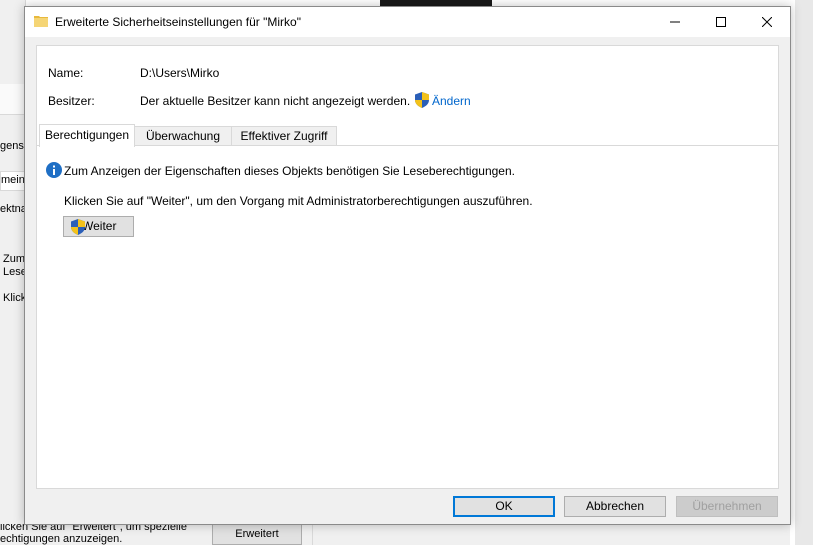  I want to click on maximize-button, so click(721, 22).